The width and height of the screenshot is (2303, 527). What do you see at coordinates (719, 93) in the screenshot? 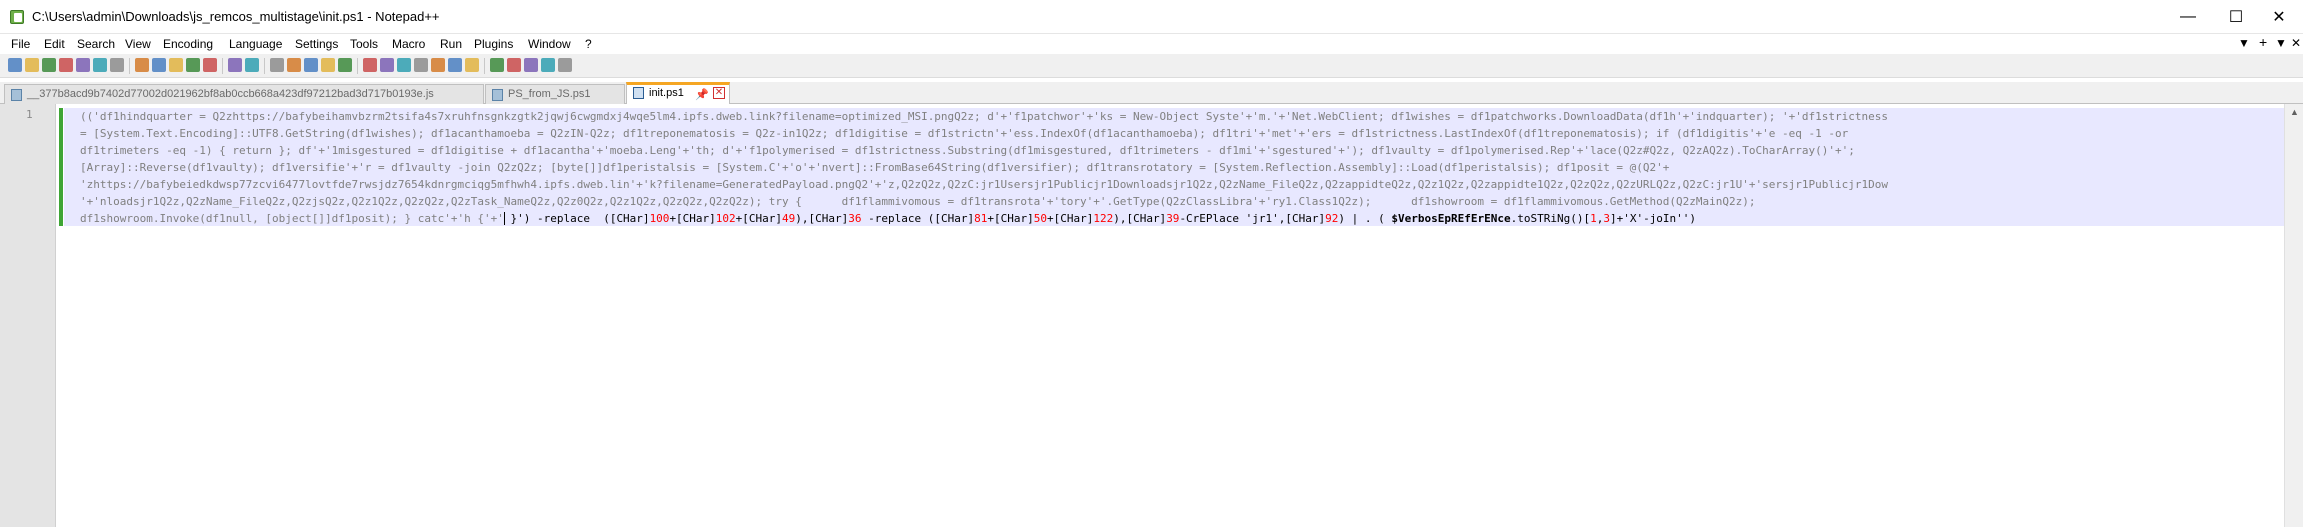
I see `tab-close-icon: ✕` at bounding box center [719, 93].